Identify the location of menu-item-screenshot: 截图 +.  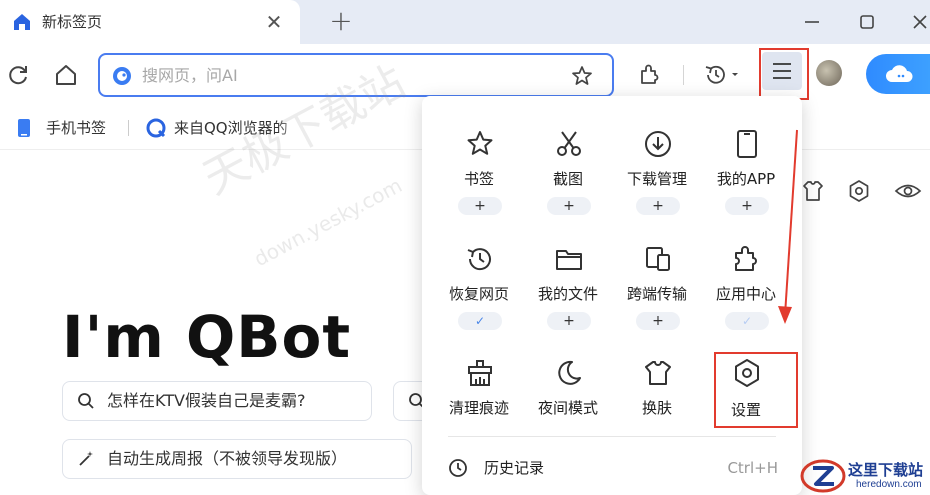
(568, 174).